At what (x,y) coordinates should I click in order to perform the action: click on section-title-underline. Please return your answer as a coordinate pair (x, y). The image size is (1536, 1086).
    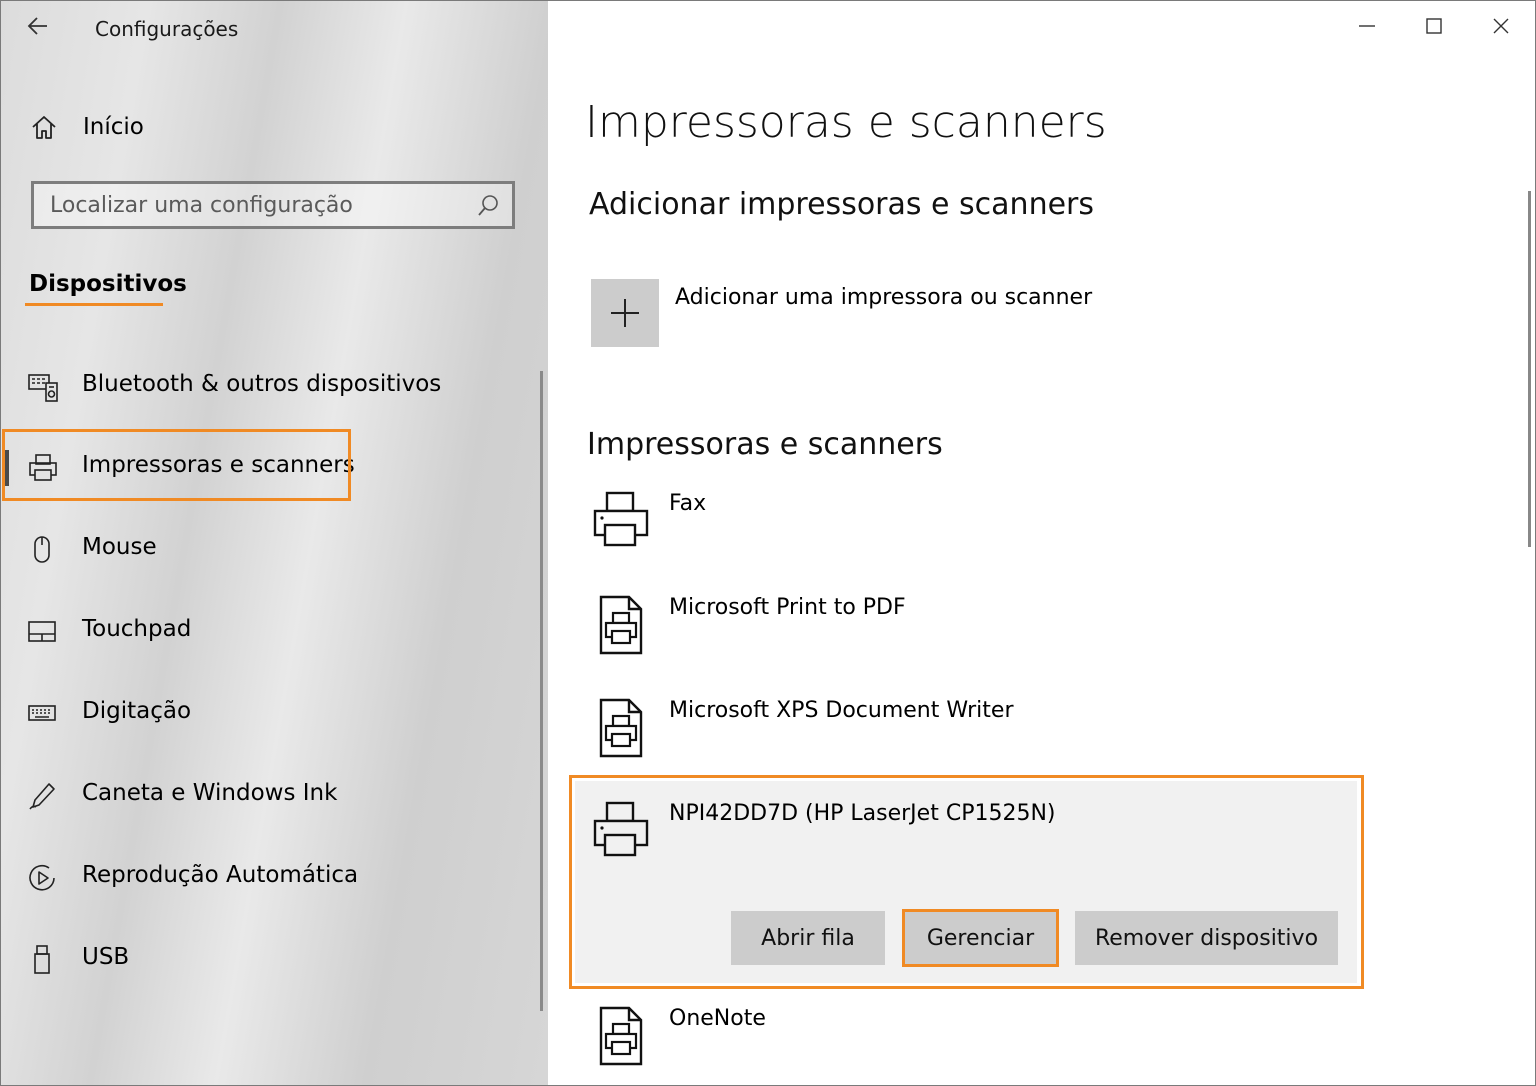
    Looking at the image, I should click on (94, 304).